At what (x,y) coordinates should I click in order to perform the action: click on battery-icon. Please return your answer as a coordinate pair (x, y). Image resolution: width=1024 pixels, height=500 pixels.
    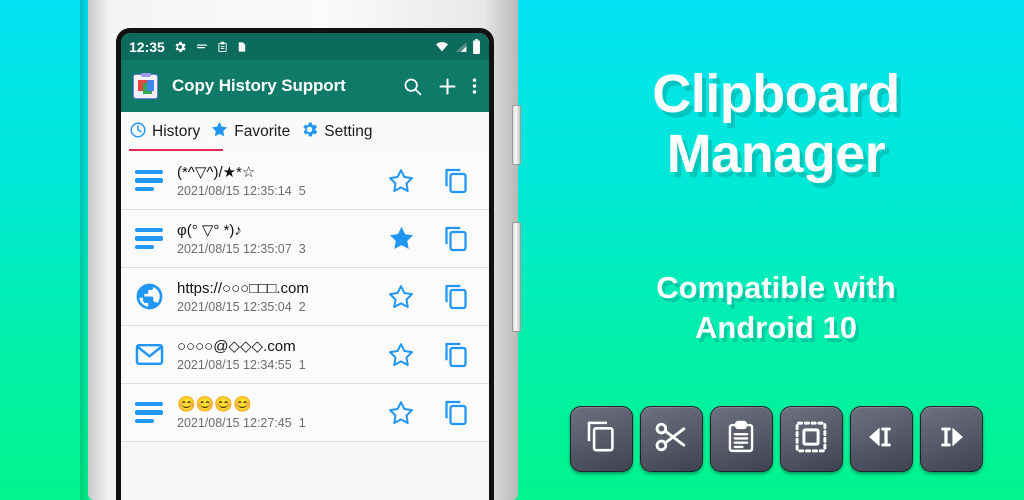
    Looking at the image, I should click on (476, 46).